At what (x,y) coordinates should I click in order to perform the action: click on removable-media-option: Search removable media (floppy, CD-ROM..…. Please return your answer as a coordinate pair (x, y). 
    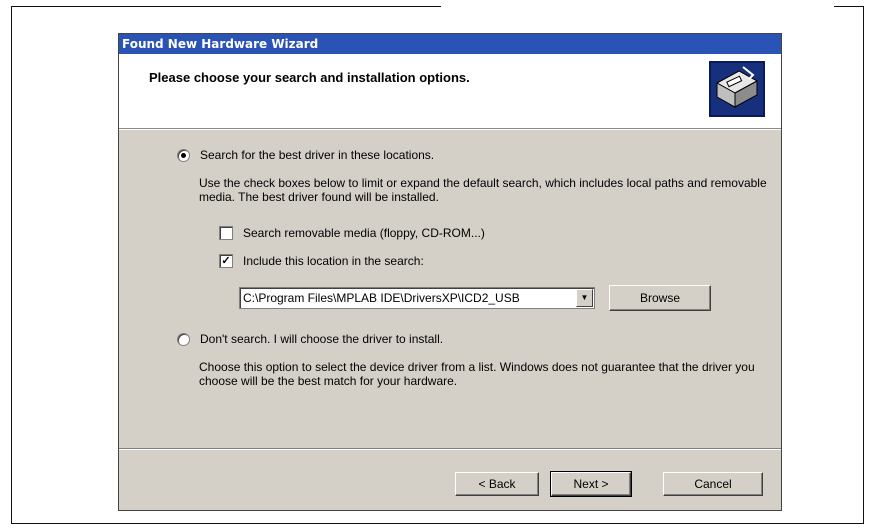
    Looking at the image, I should click on (352, 233).